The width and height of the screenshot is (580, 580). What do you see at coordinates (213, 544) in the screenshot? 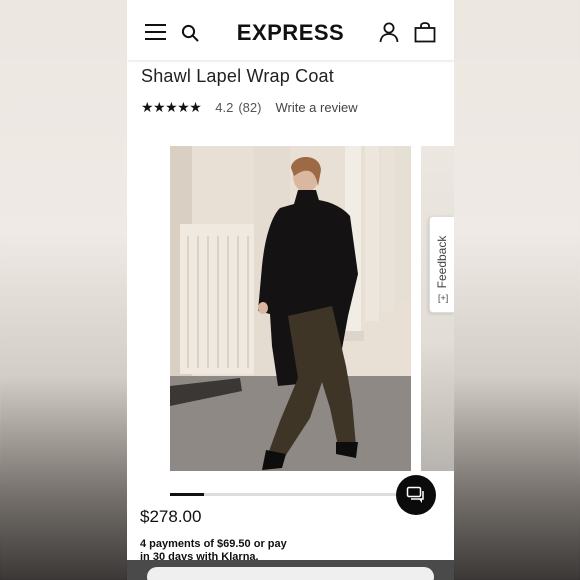
I see `klarna-line-1: 4 payments of $69.50 or pay` at bounding box center [213, 544].